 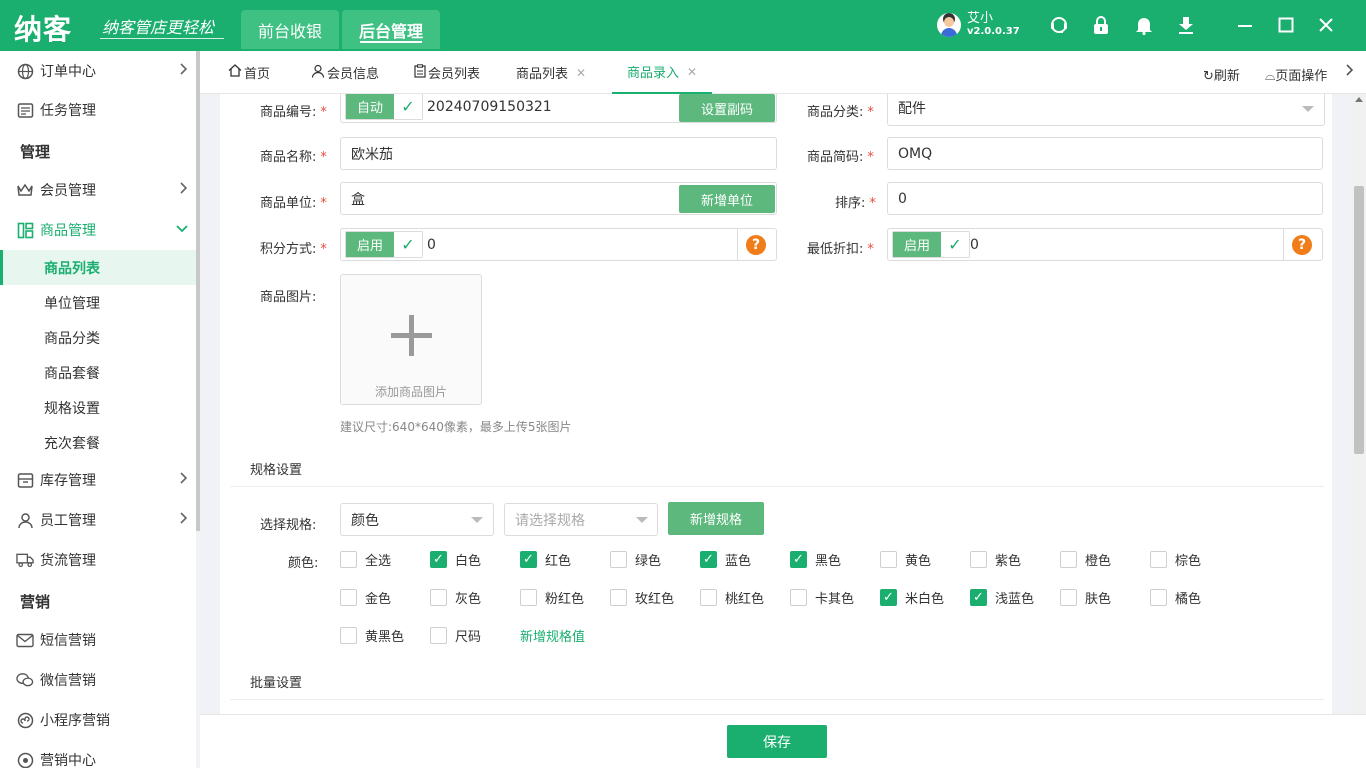 What do you see at coordinates (777, 741) in the screenshot?
I see `save-button: 保存` at bounding box center [777, 741].